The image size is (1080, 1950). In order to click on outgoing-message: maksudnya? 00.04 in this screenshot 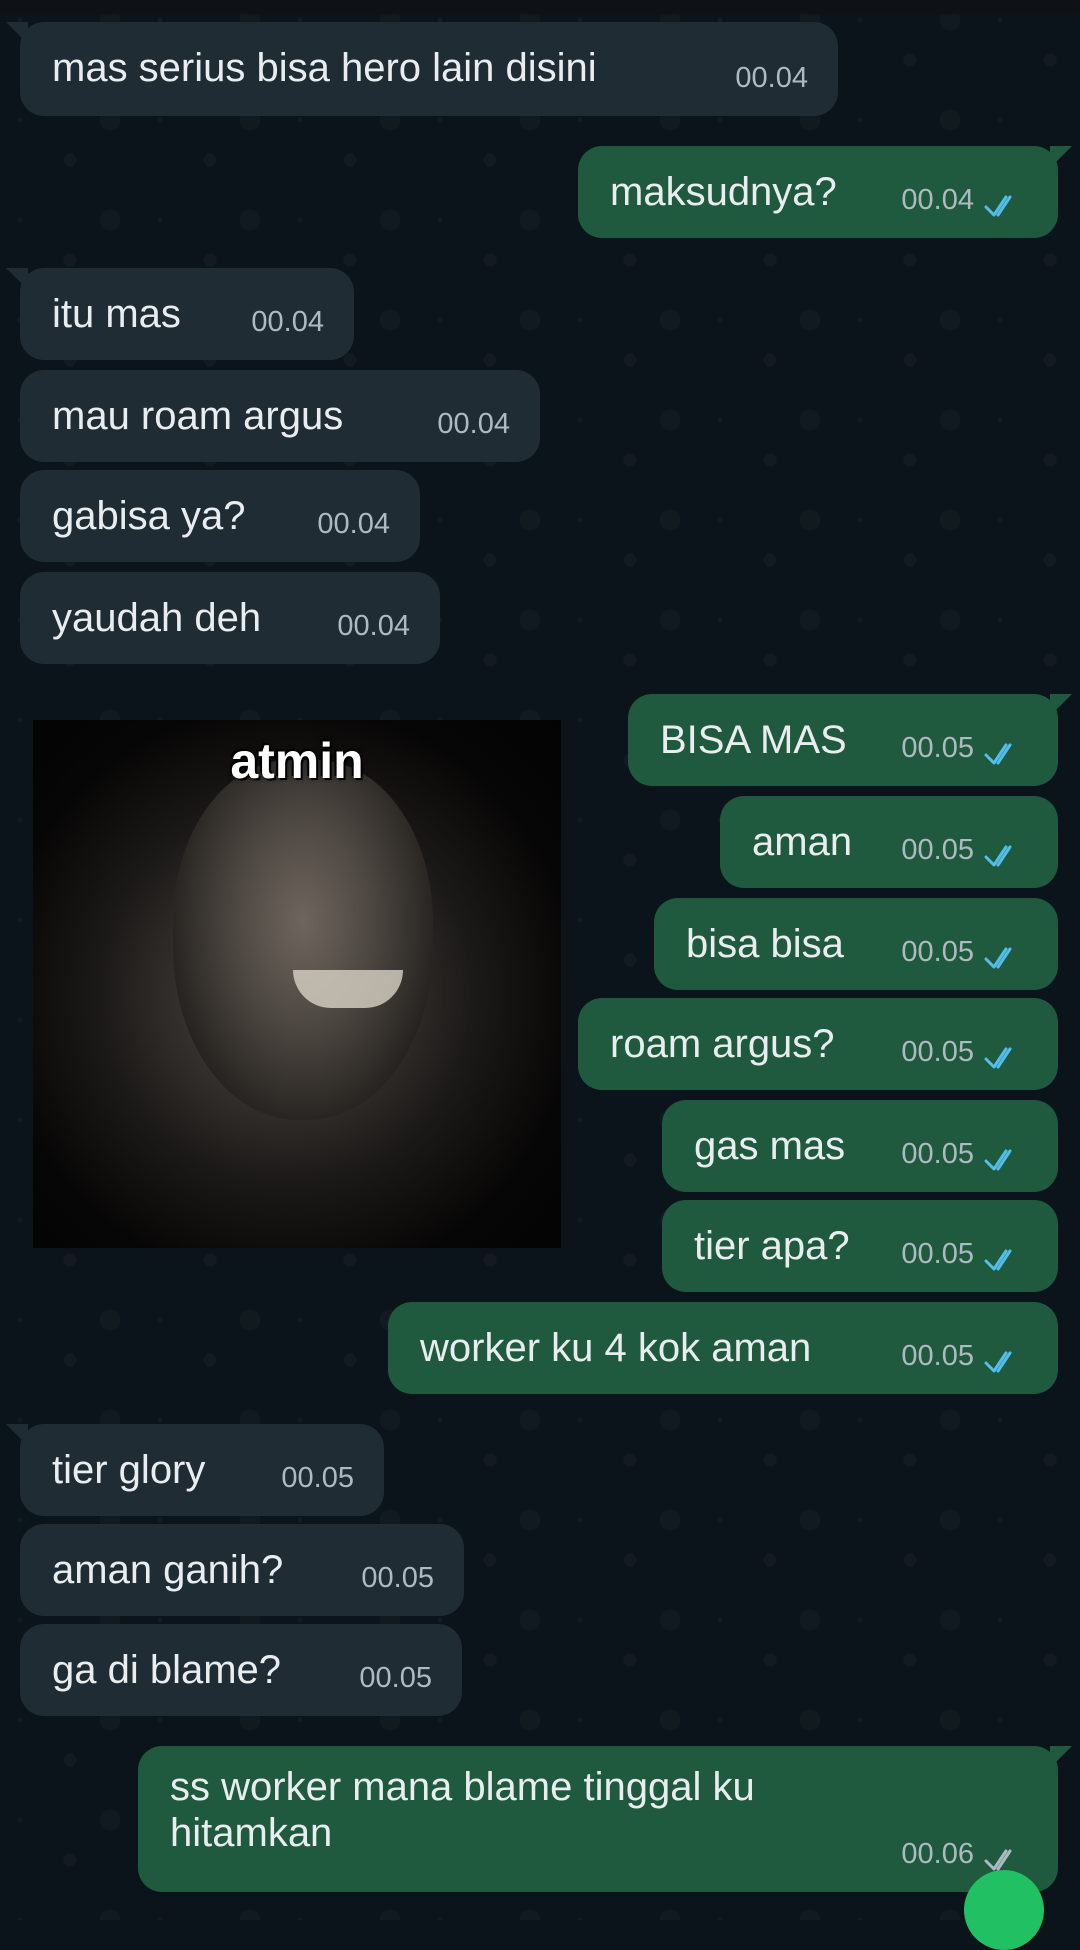, I will do `click(825, 192)`.